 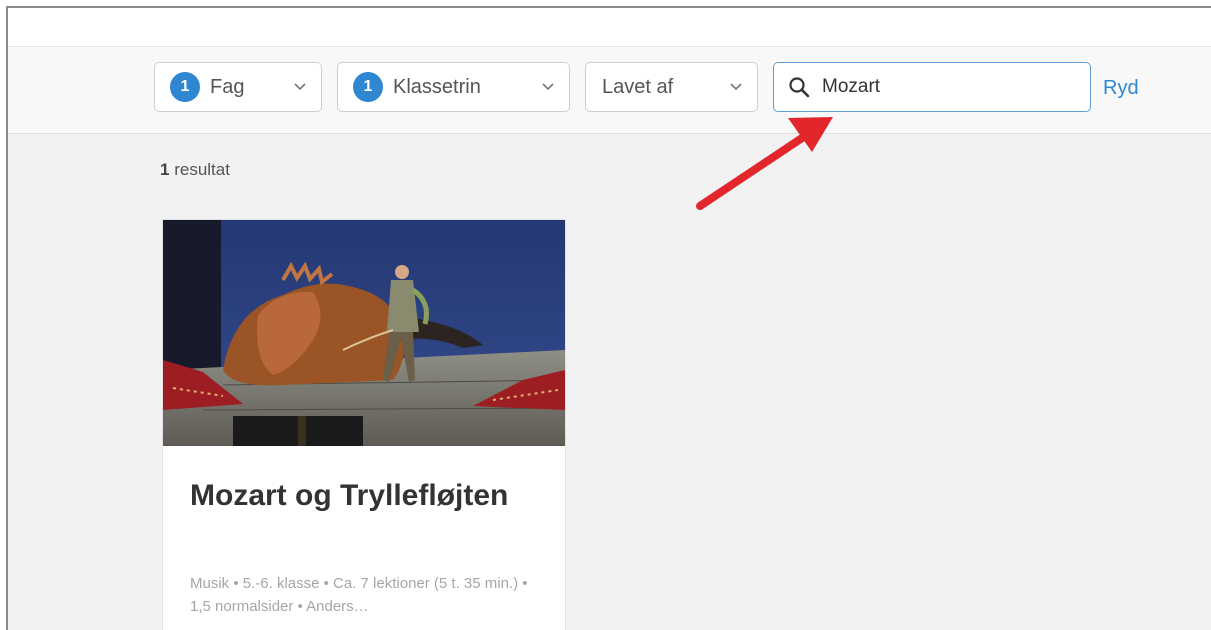 What do you see at coordinates (364, 333) in the screenshot?
I see `course-card-image` at bounding box center [364, 333].